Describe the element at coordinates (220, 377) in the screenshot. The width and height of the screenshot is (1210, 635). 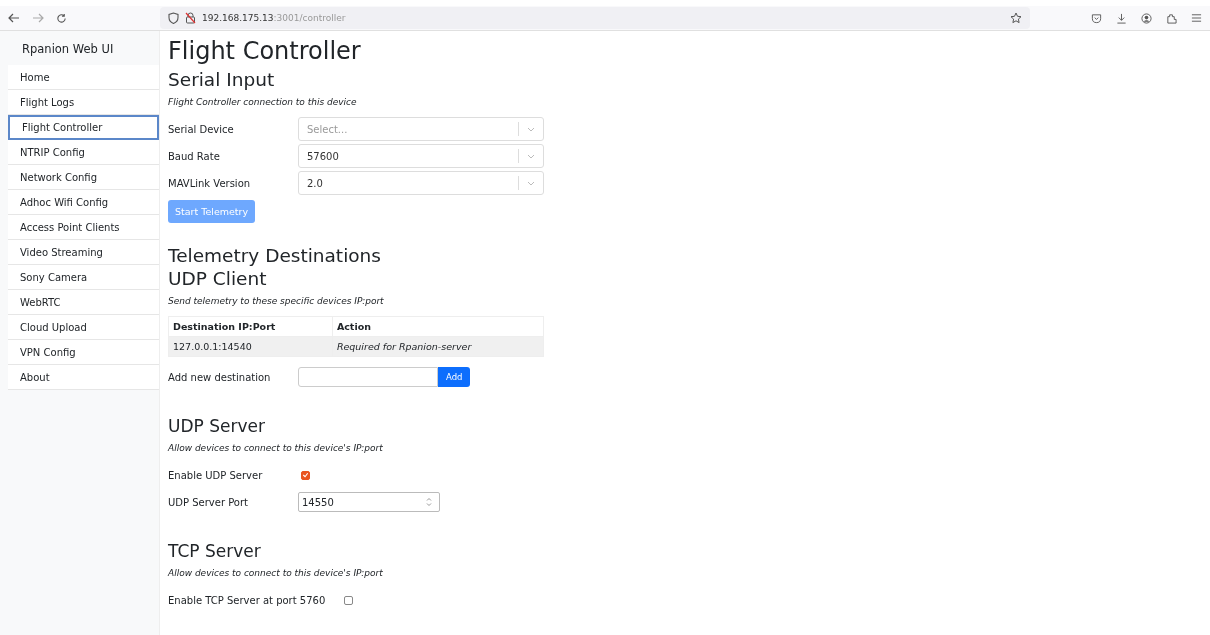
I see `field-label: Add new destination` at that location.